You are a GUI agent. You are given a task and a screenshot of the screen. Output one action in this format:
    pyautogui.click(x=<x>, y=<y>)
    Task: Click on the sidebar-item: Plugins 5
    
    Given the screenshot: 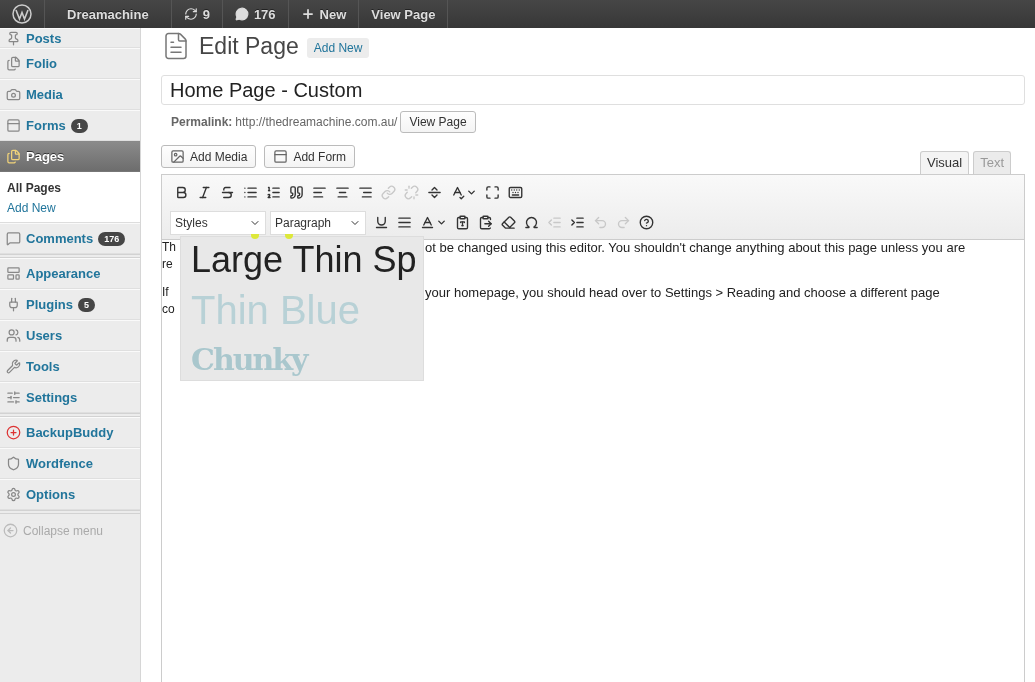 What is the action you would take?
    pyautogui.click(x=70, y=304)
    